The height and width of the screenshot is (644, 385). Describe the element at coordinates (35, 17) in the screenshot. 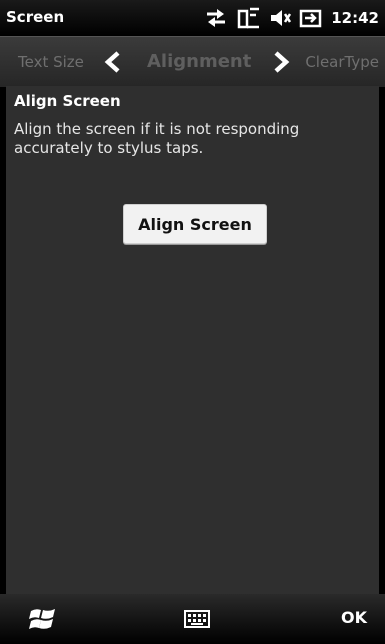

I see `app-title: Screen` at that location.